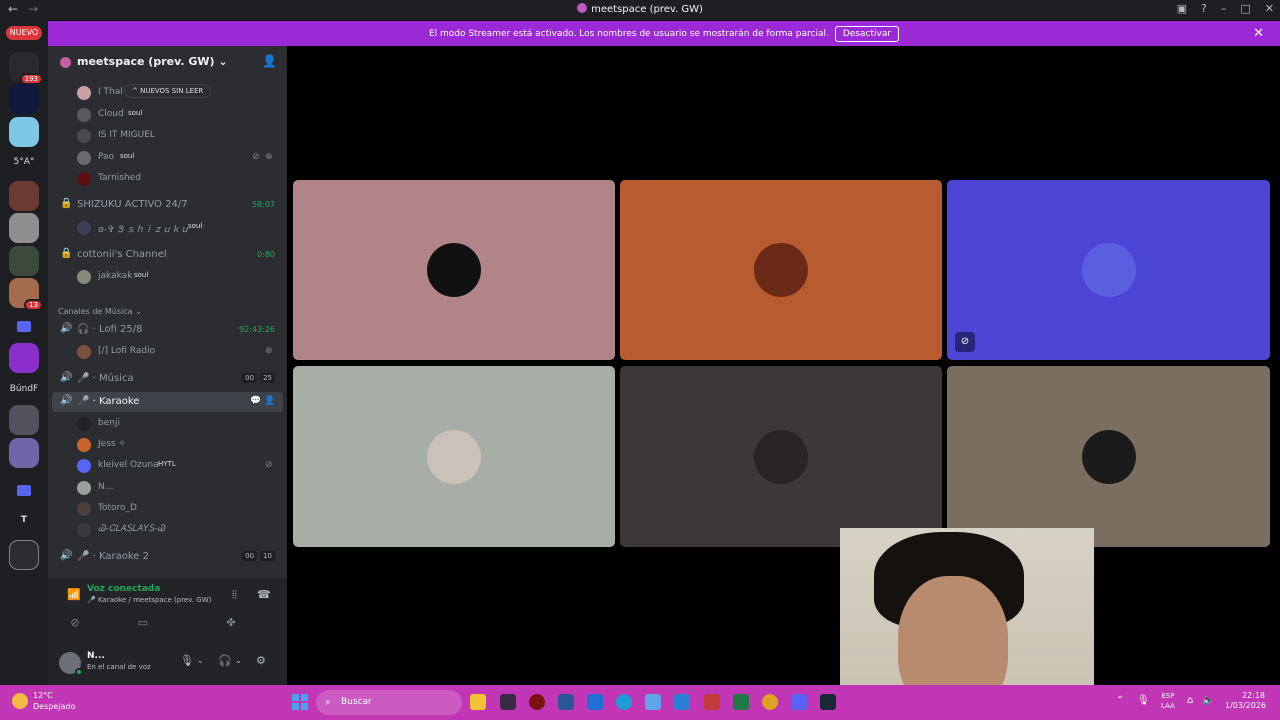 The height and width of the screenshot is (720, 1280). What do you see at coordinates (167, 557) in the screenshot?
I see `voice-channel-karaoke-2: 🔊 🎤 · Karaoke 2 00 10` at bounding box center [167, 557].